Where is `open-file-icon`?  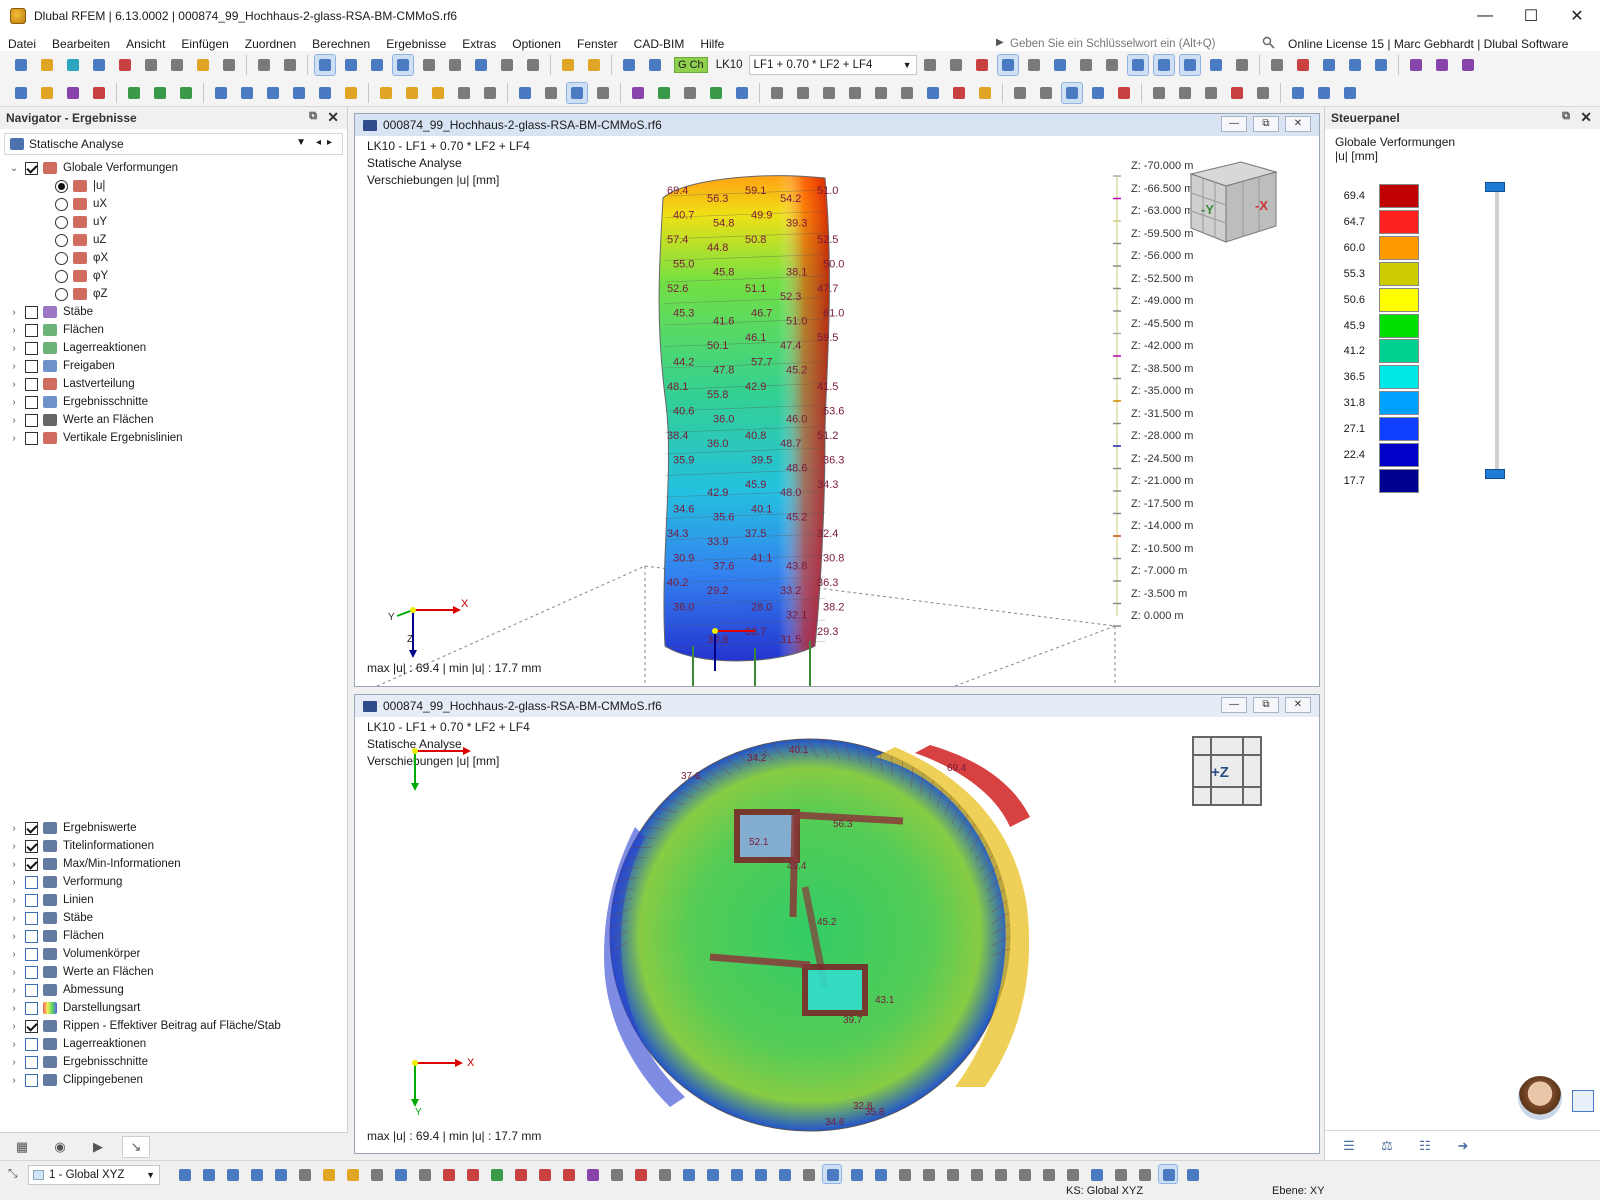 open-file-icon is located at coordinates (47, 65).